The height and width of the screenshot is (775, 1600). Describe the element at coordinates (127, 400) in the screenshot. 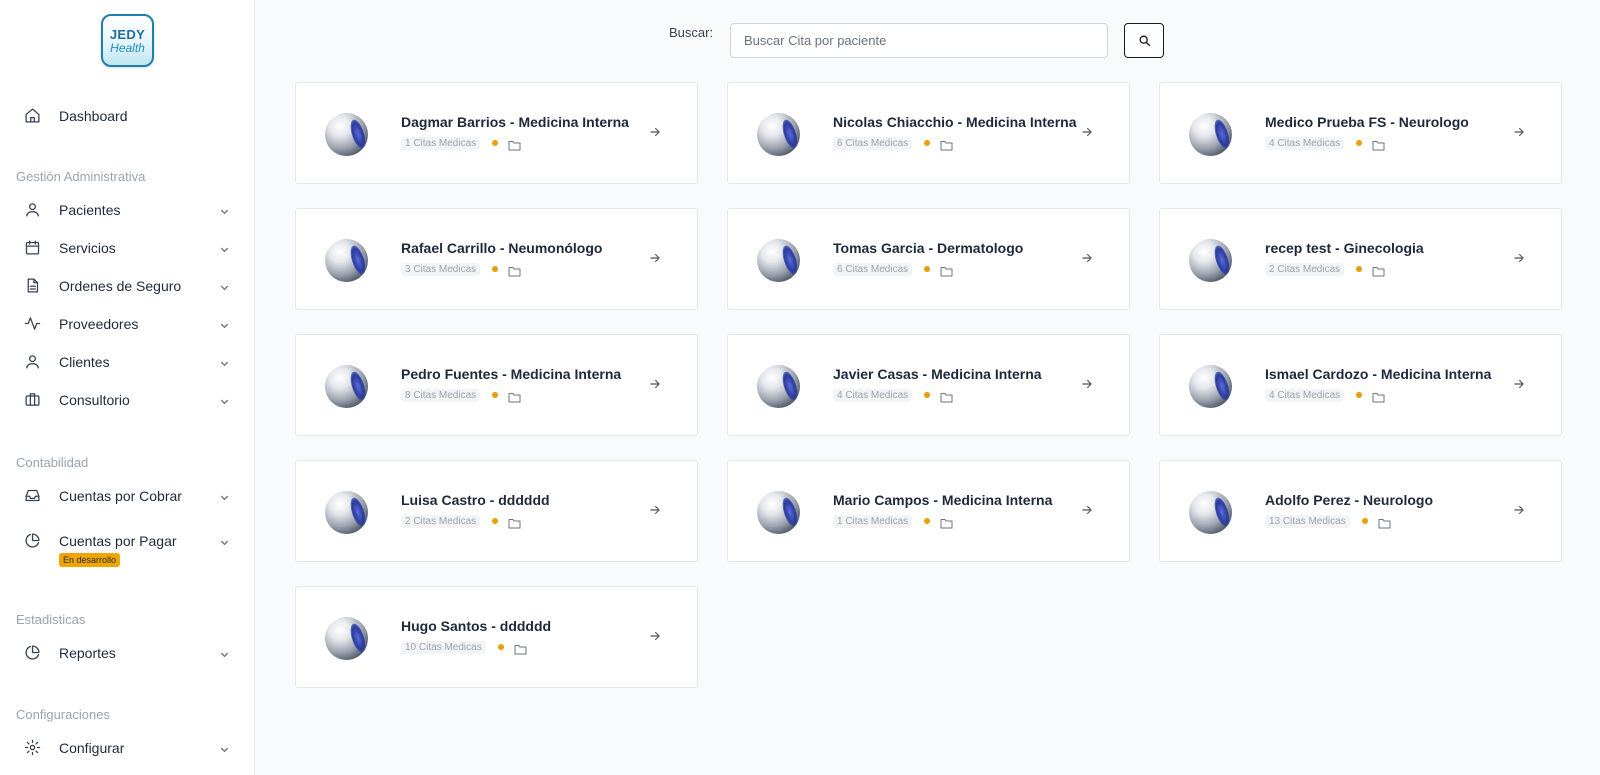

I see `sidebar-item-consultorio: Consultorio` at that location.